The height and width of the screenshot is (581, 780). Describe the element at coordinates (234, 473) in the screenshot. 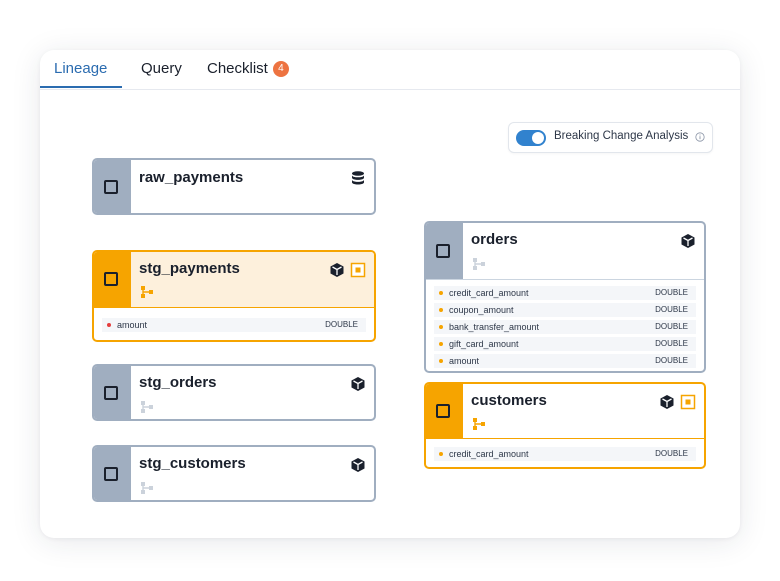

I see `node-stg-customers: stg_customers` at that location.